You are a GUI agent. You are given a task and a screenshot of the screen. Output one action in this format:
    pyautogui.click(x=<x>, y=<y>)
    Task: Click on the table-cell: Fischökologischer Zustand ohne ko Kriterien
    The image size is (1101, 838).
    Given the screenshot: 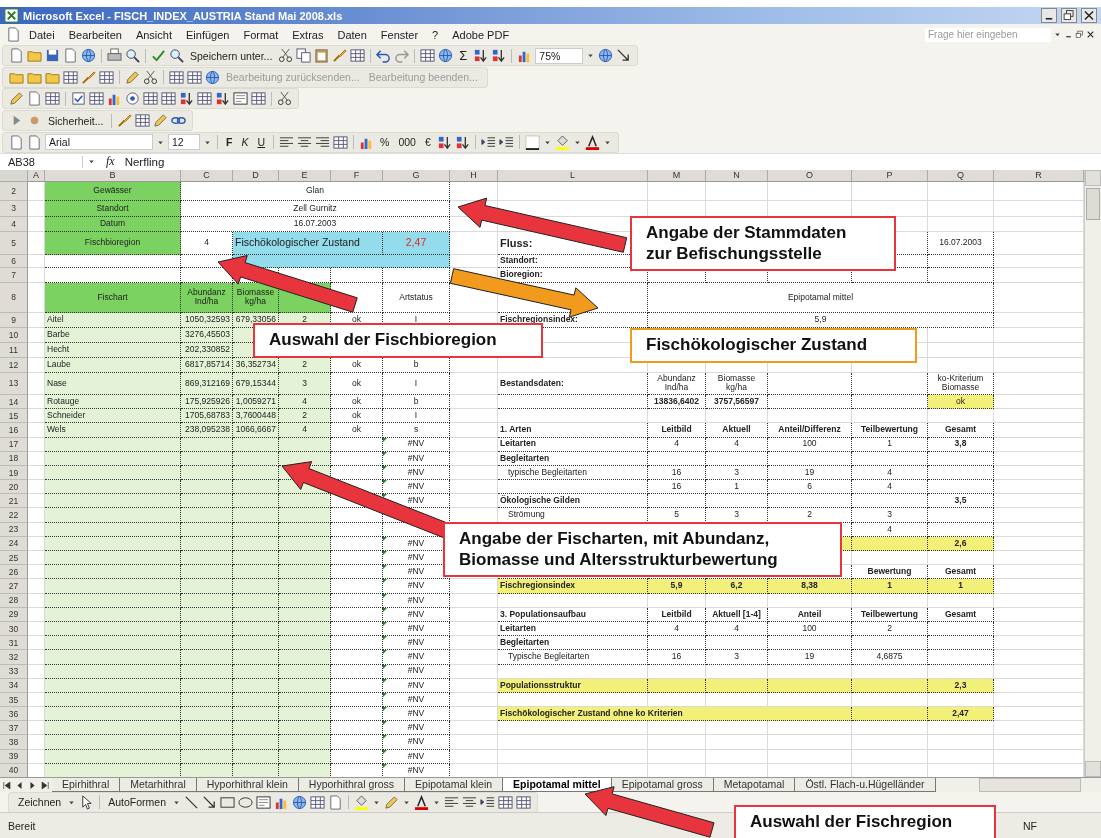 What is the action you would take?
    pyautogui.click(x=675, y=714)
    